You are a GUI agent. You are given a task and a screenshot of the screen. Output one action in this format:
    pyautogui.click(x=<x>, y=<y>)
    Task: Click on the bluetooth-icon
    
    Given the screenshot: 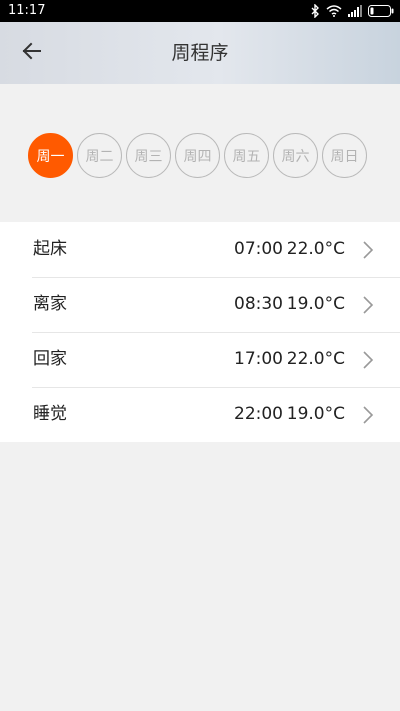 What is the action you would take?
    pyautogui.click(x=315, y=11)
    